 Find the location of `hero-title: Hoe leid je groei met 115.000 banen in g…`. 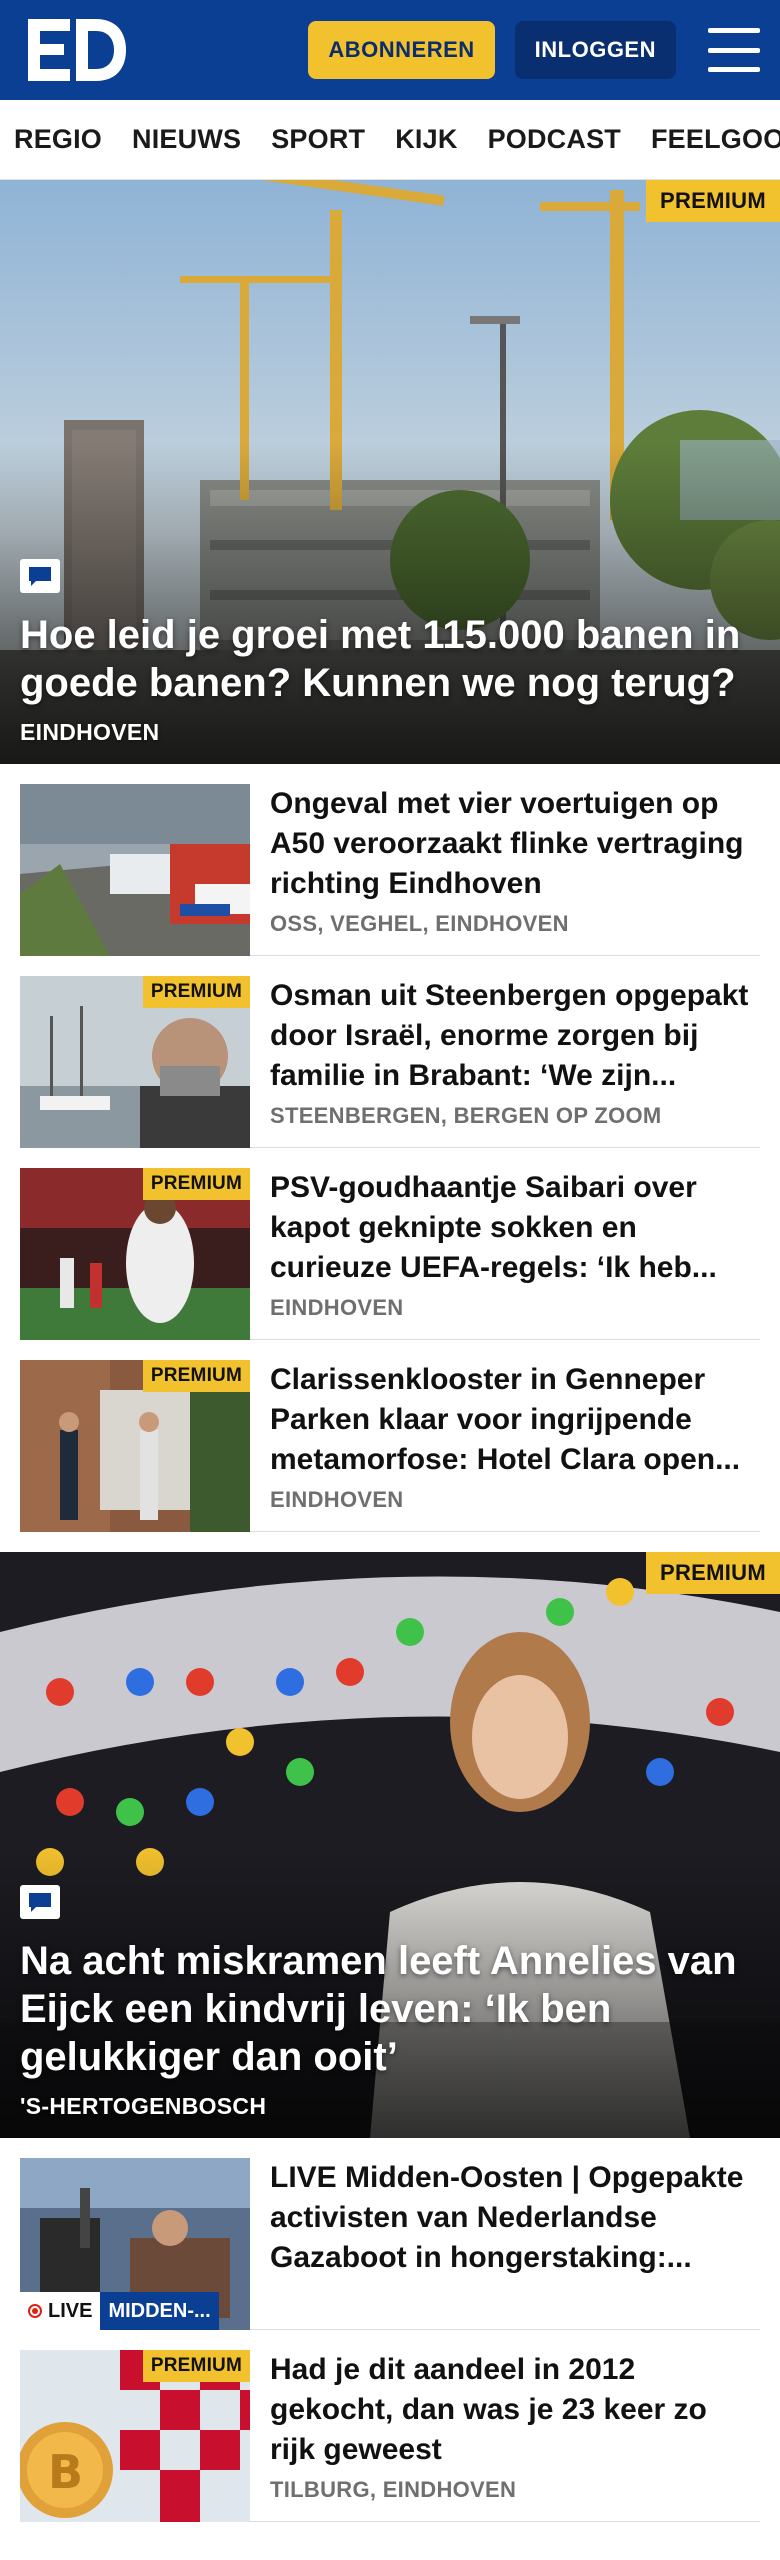

hero-title: Hoe leid je groei met 115.000 banen in g… is located at coordinates (390, 659).